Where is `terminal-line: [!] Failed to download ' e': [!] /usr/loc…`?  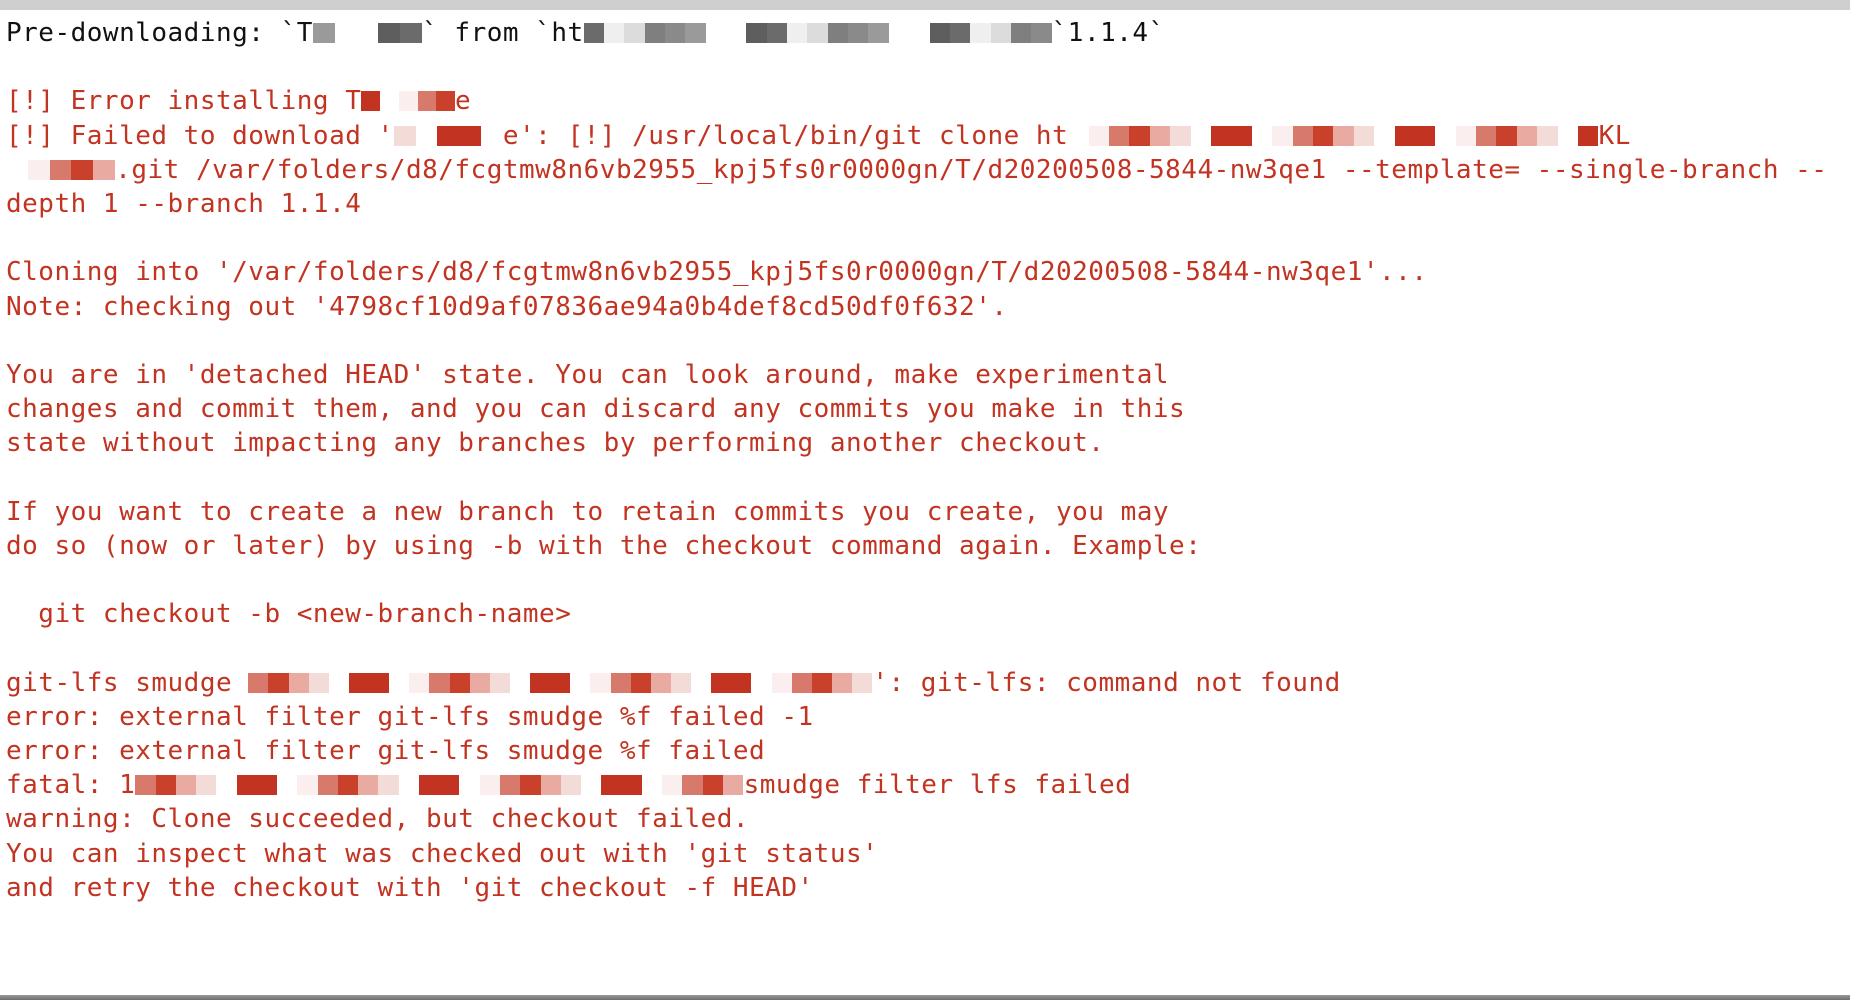
terminal-line: [!] Failed to download ' e': [!] /usr/loc… is located at coordinates (928, 136).